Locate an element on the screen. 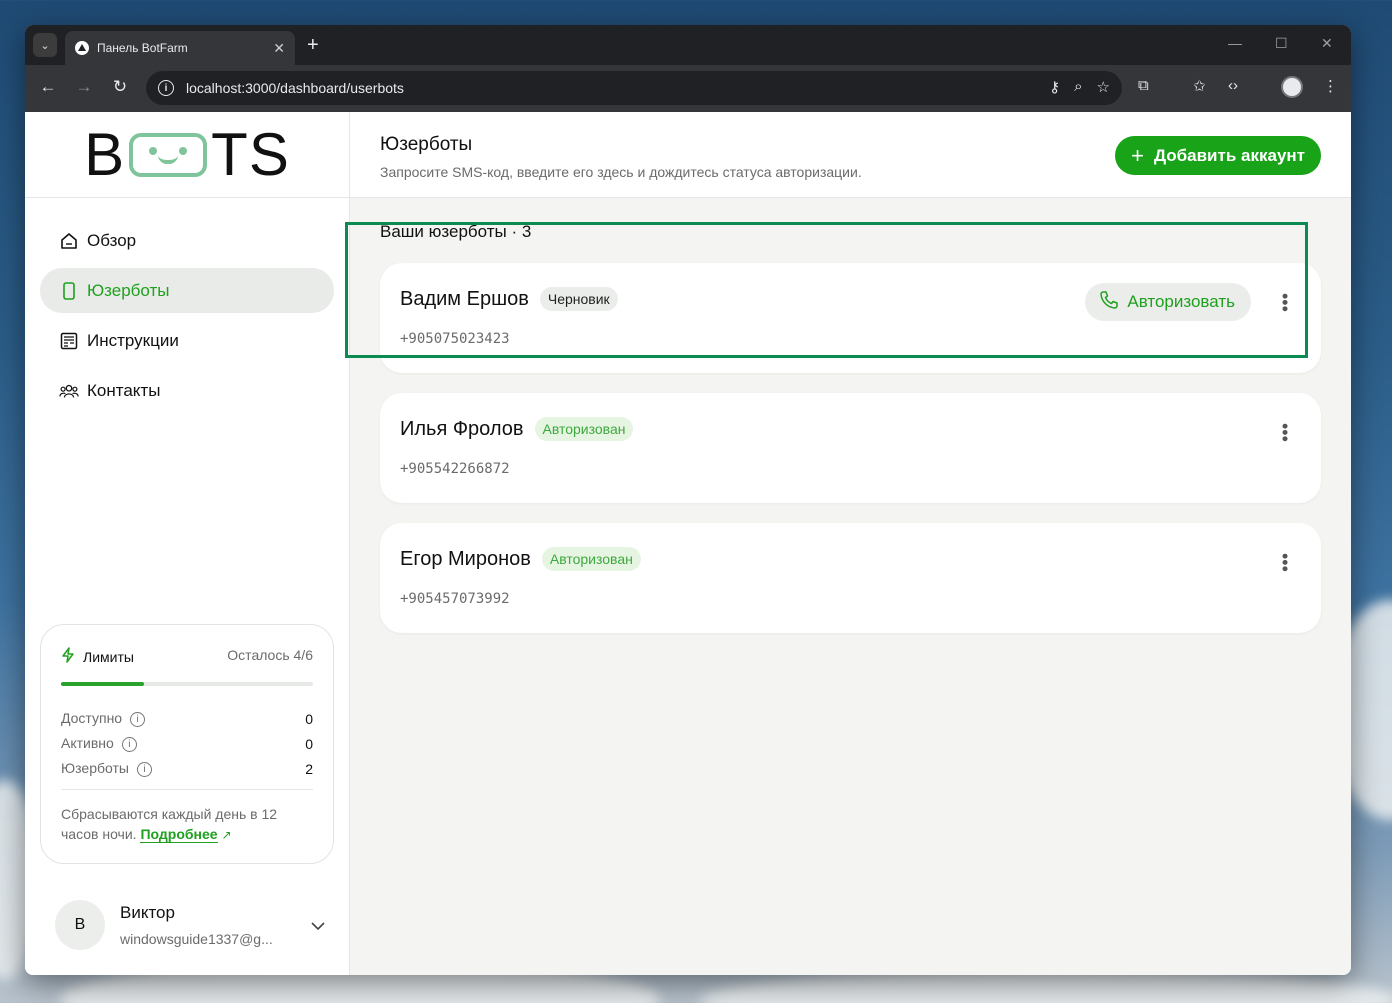  limits-row-active: Активно i 0 is located at coordinates (187, 743).